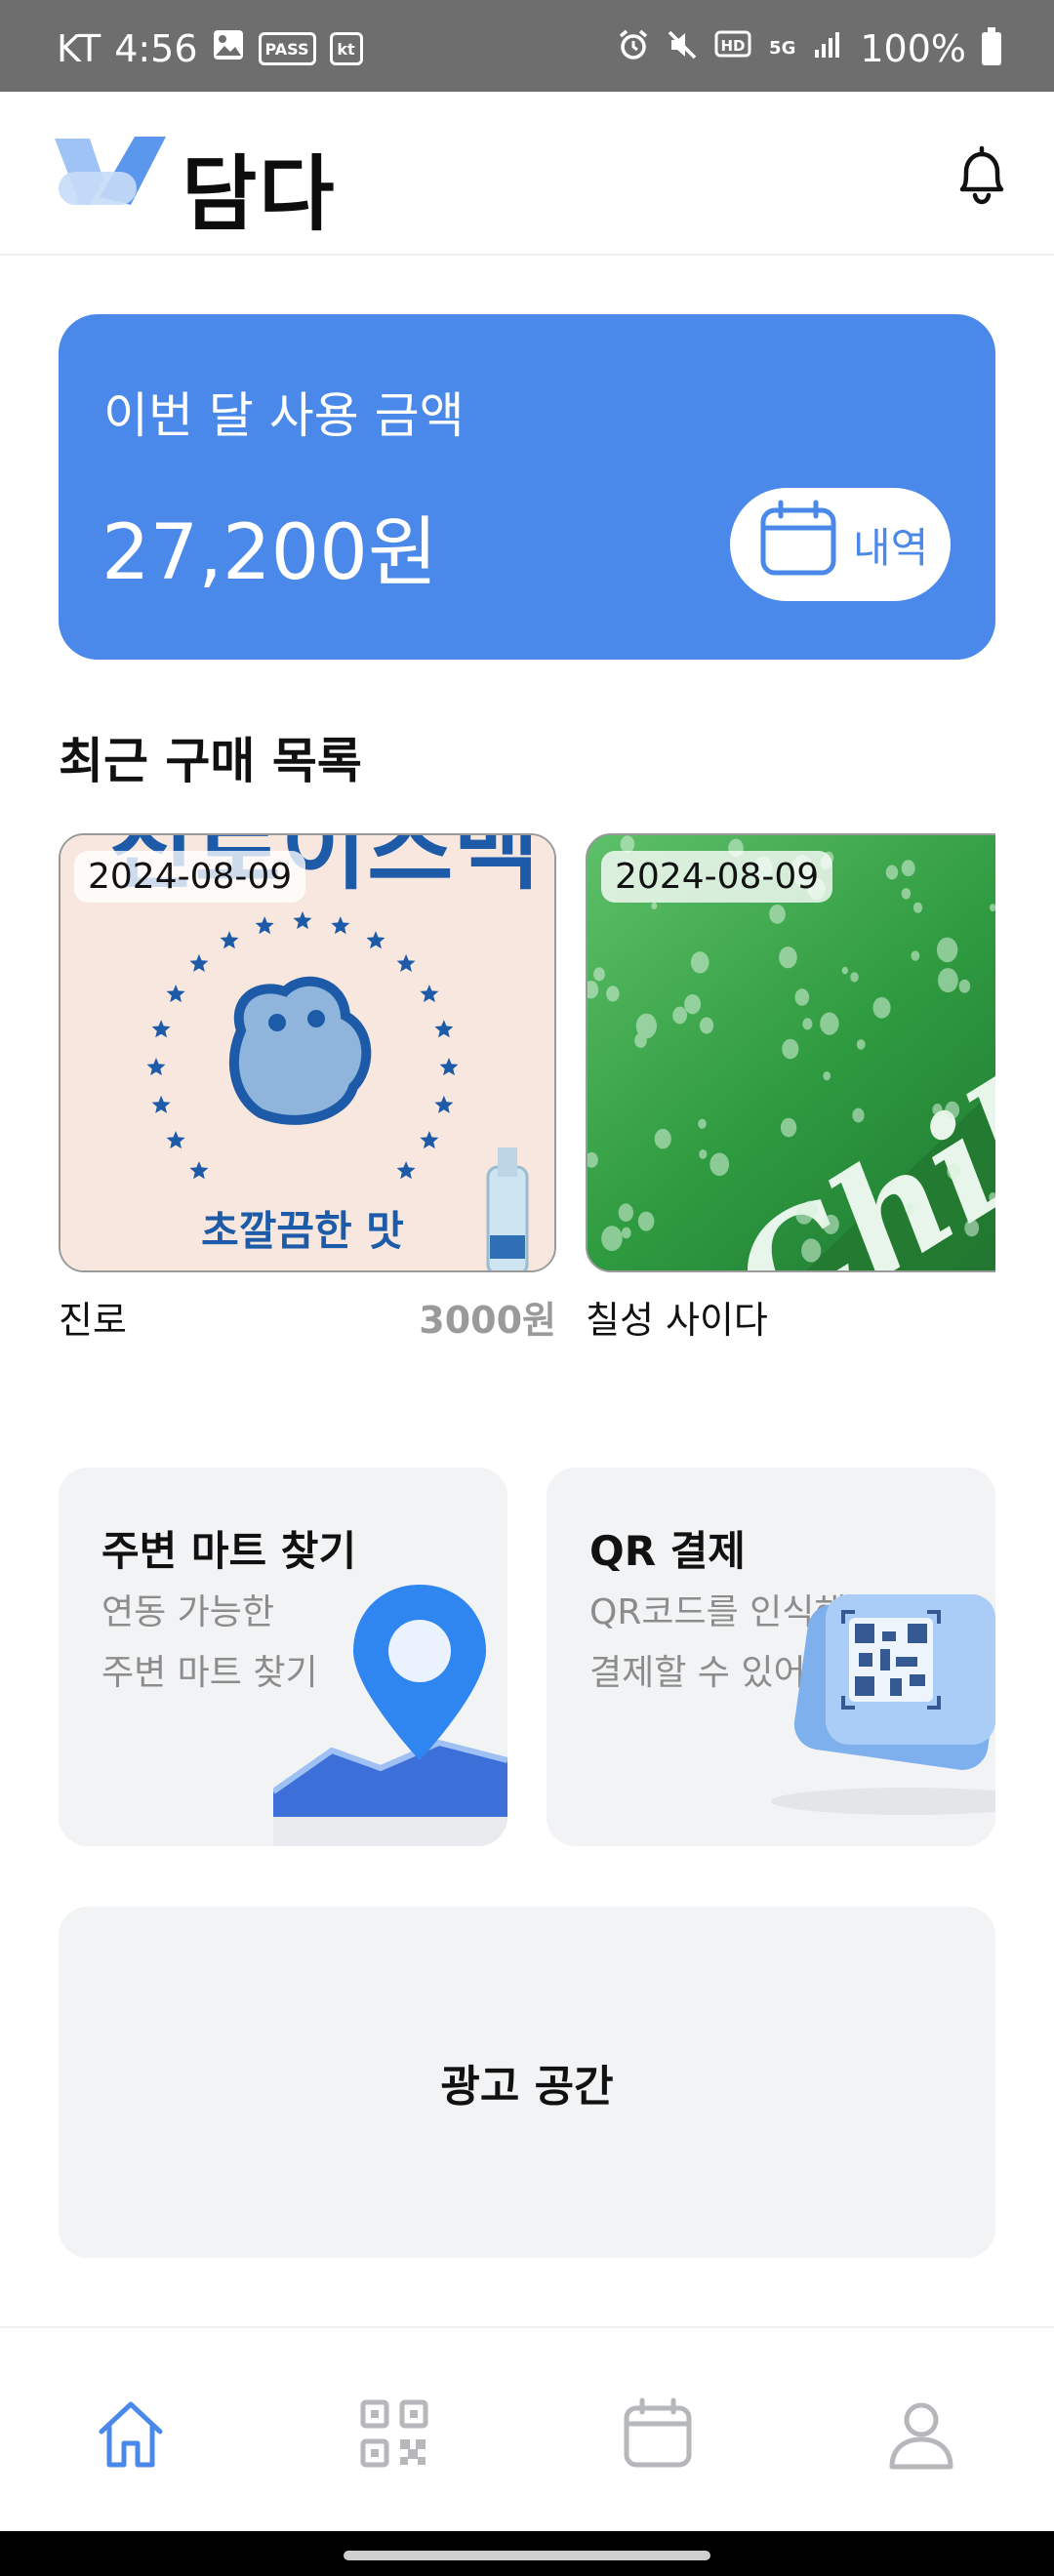  Describe the element at coordinates (346, 48) in the screenshot. I see `kt-icon: kt` at that location.